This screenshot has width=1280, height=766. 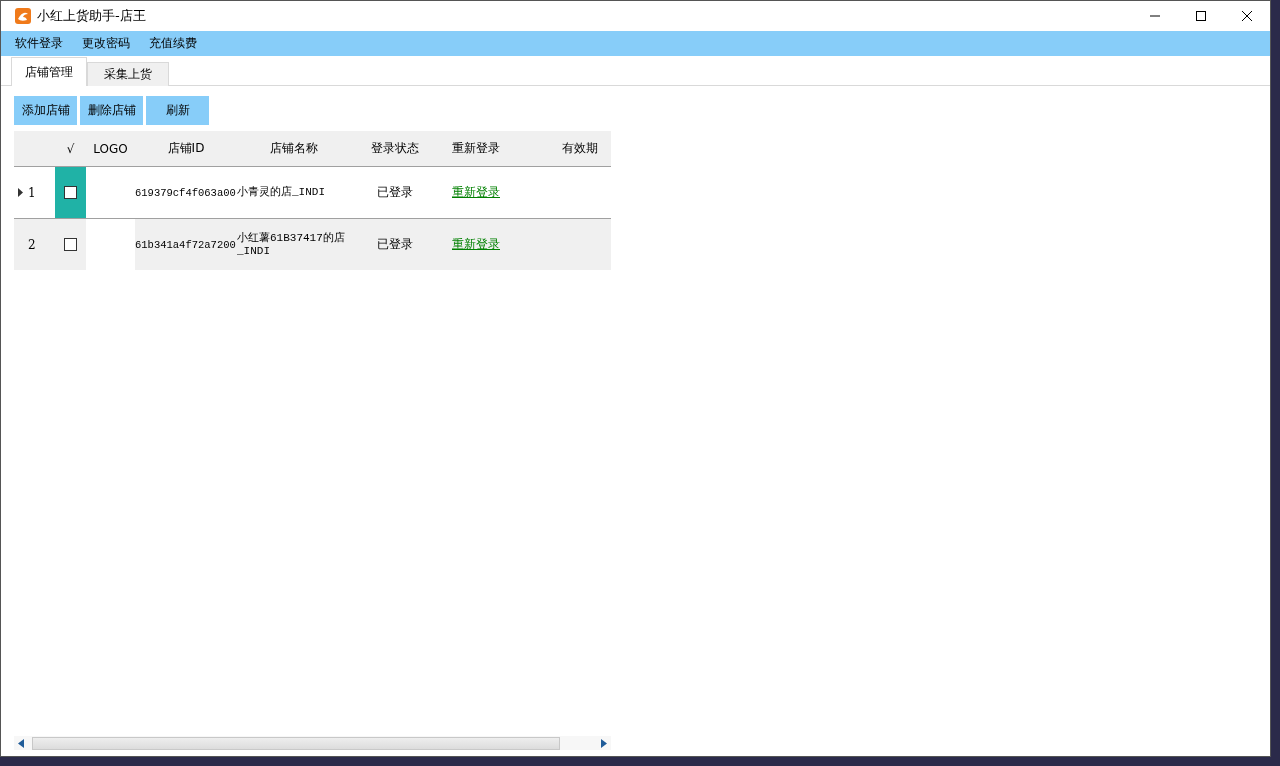 What do you see at coordinates (128, 74) in the screenshot?
I see `tab: 采集上货` at bounding box center [128, 74].